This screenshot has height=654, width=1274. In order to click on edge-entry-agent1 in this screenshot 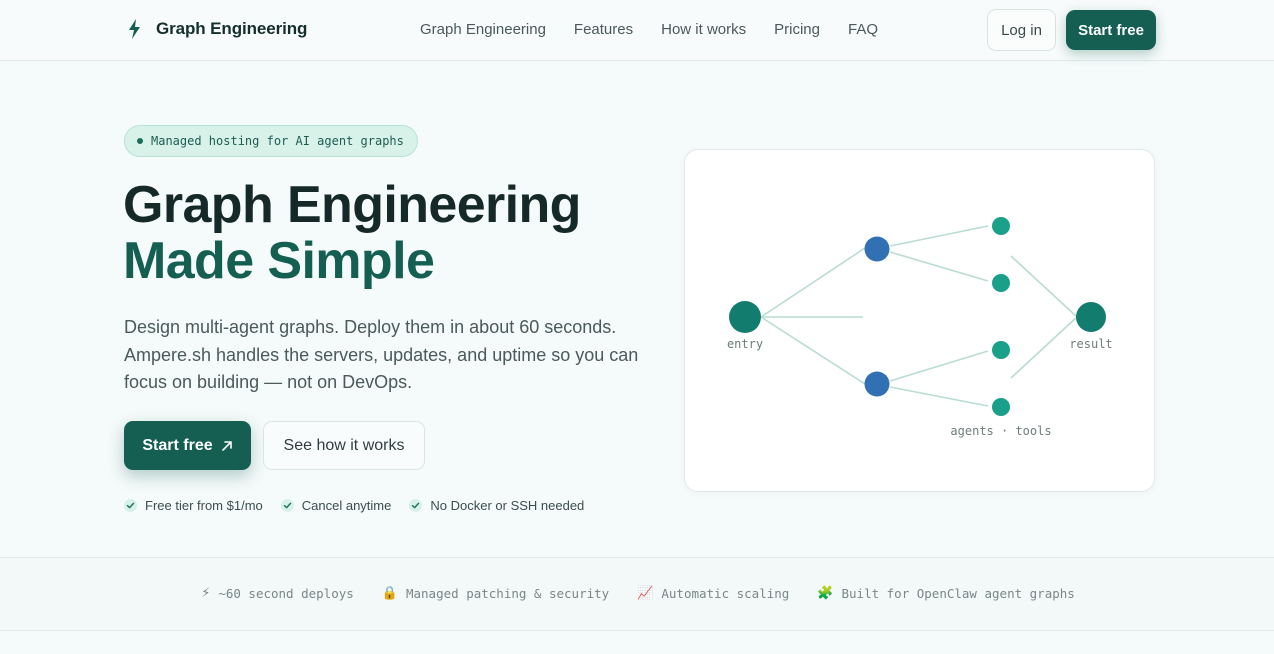, I will do `click(813, 282)`.